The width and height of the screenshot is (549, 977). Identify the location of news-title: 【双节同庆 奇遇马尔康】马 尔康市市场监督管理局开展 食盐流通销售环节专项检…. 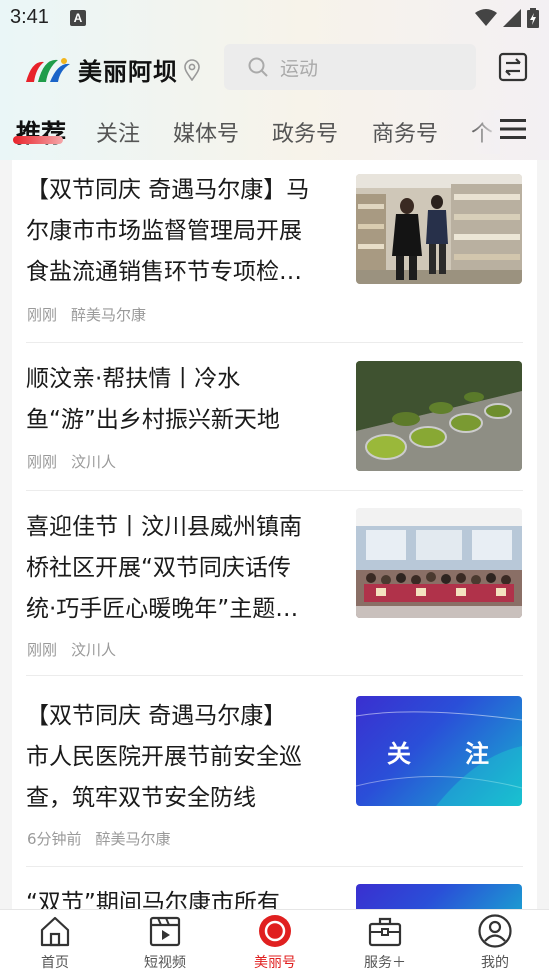
(185, 231).